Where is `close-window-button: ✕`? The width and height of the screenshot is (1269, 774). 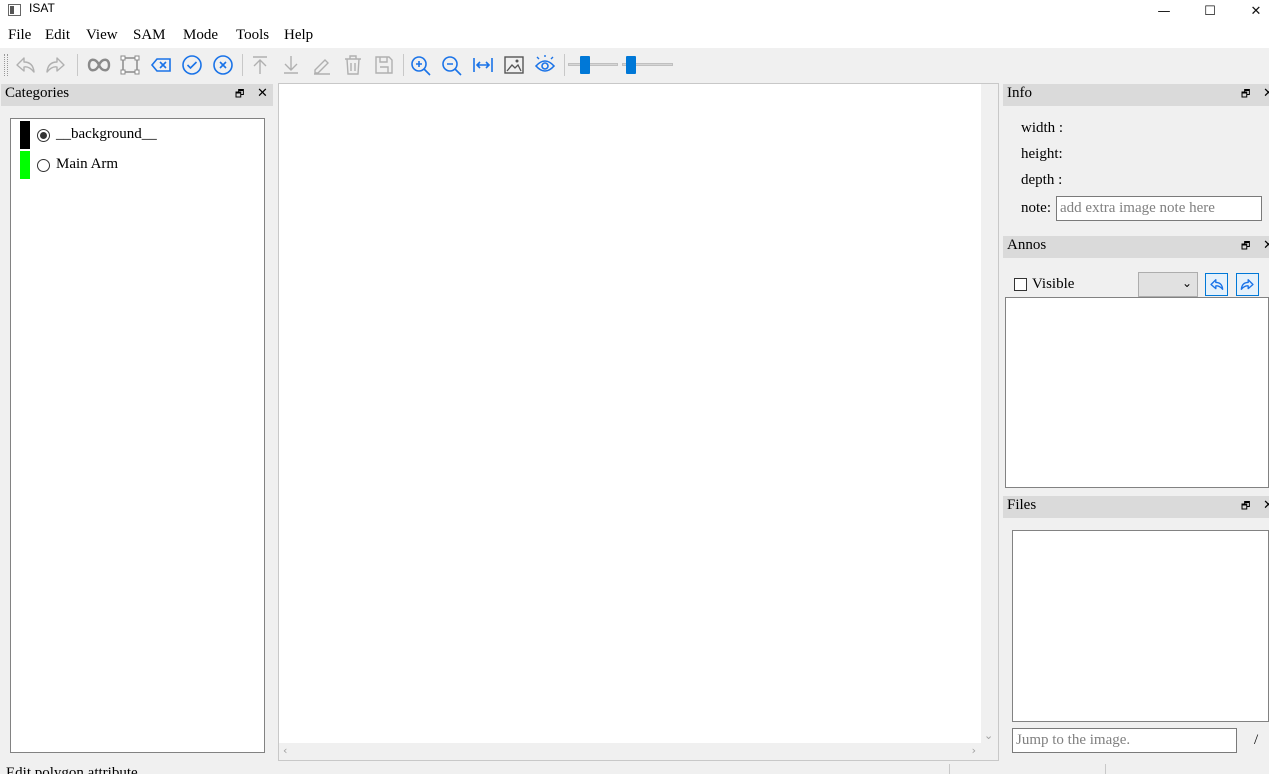
close-window-button: ✕ is located at coordinates (1251, 11).